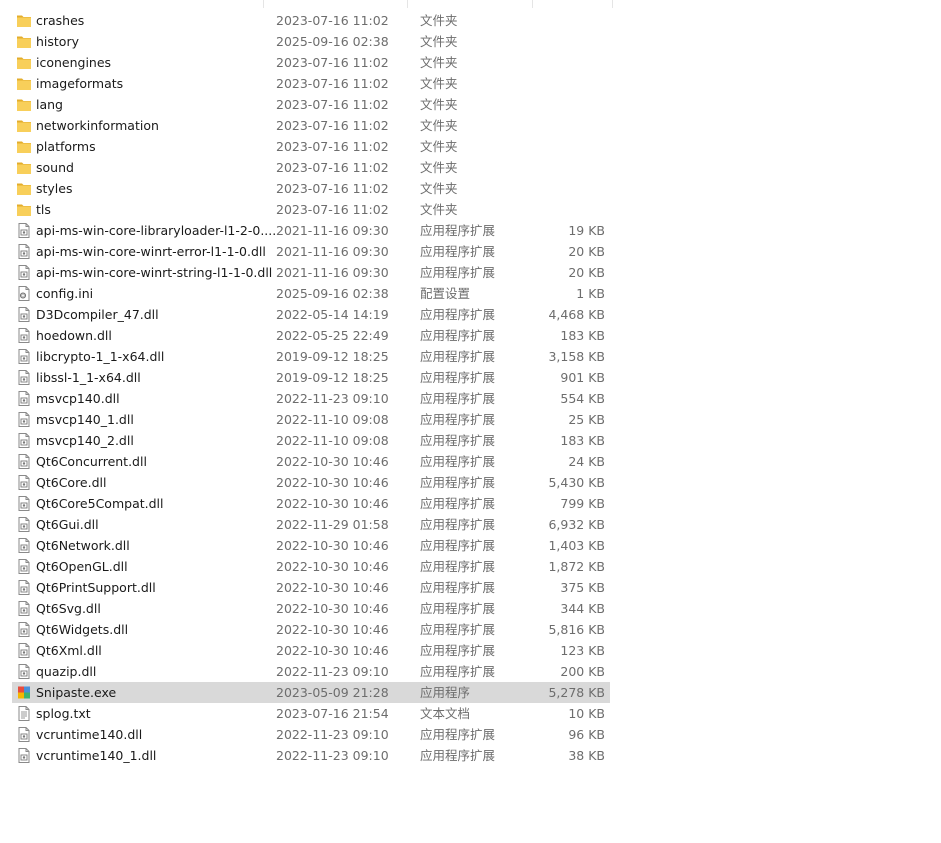 The image size is (941, 843). What do you see at coordinates (96, 587) in the screenshot?
I see `file-name: Qt6PrintSupport.dll` at bounding box center [96, 587].